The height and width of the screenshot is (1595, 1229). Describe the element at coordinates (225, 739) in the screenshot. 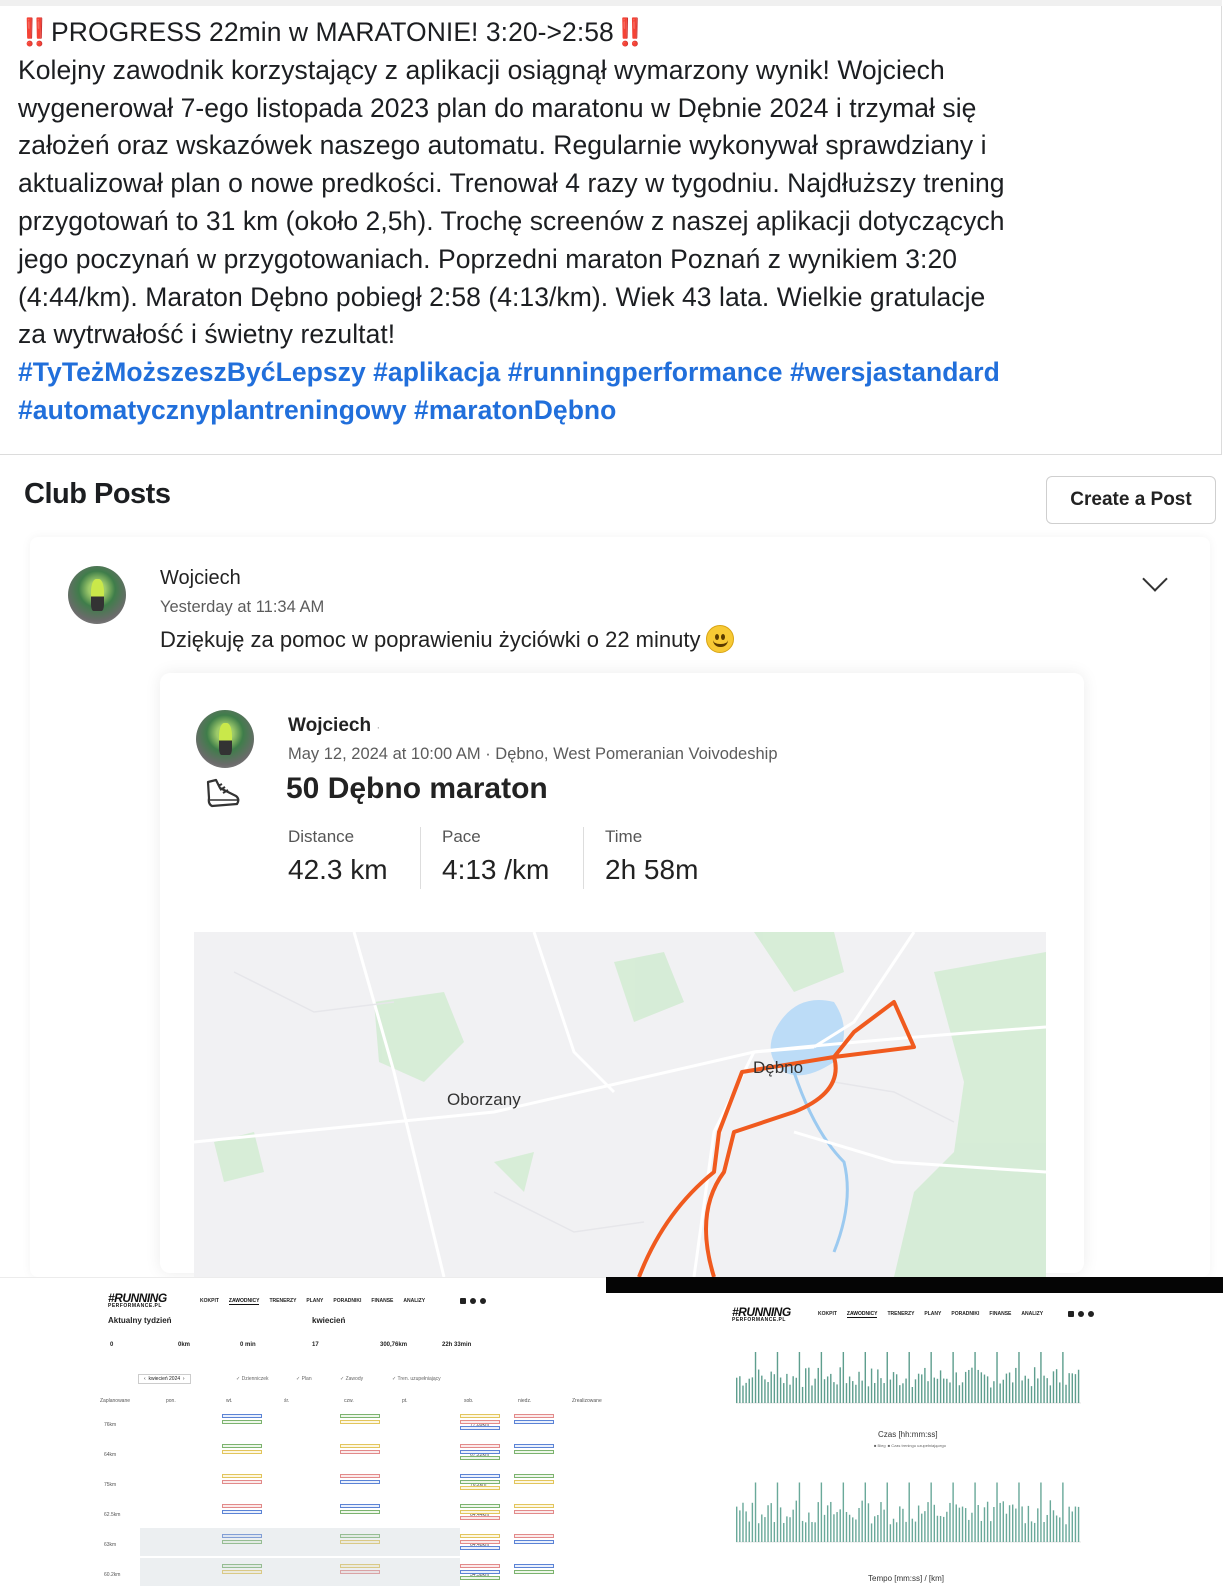

I see `activity-avatar` at that location.